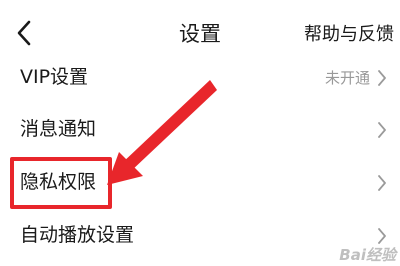 This screenshot has height=266, width=400. Describe the element at coordinates (349, 35) in the screenshot. I see `help-feedback-link: 帮助与反馈` at that location.